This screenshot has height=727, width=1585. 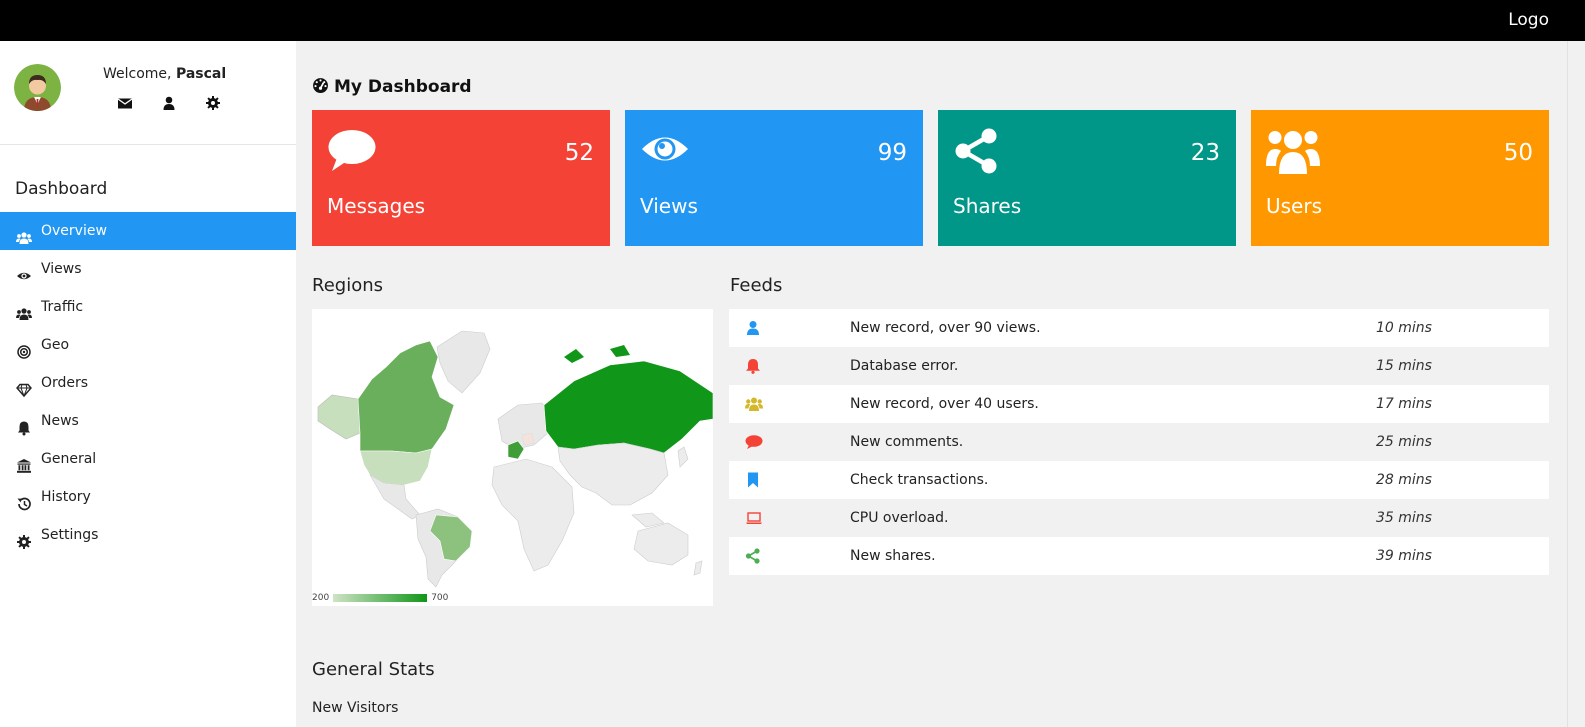 What do you see at coordinates (1139, 556) in the screenshot?
I see `feed-row: New shares. 39 mins` at bounding box center [1139, 556].